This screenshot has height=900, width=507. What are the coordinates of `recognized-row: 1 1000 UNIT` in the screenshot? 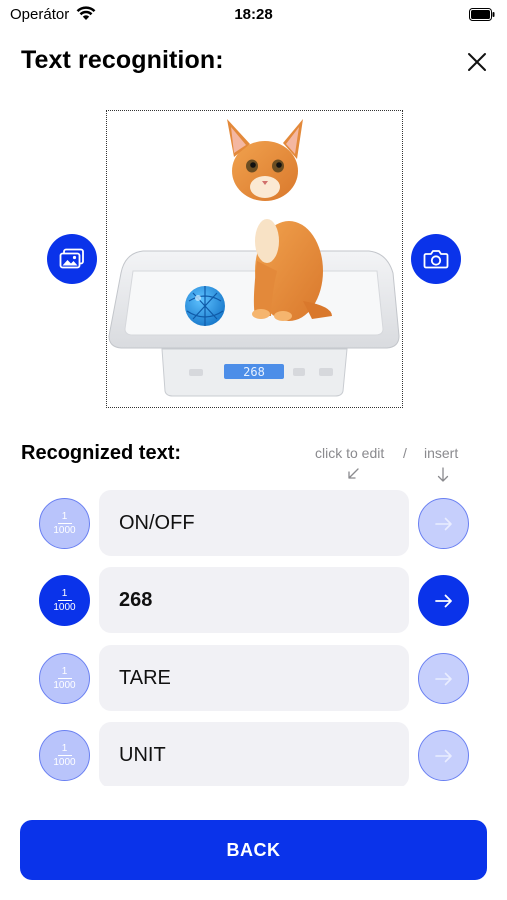 It's located at (253, 754).